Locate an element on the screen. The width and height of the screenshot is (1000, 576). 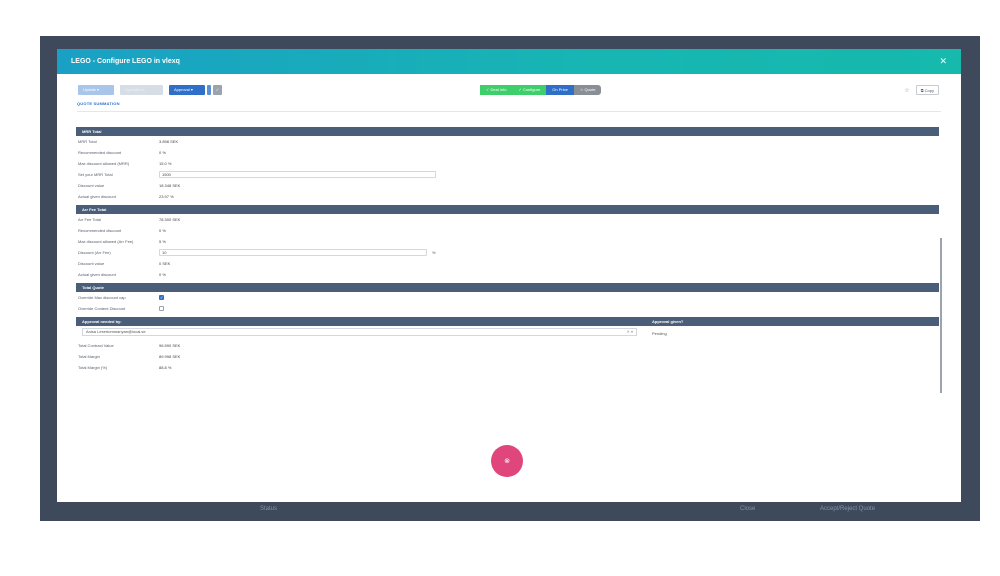
field-value: 96.590 SEK is located at coordinates (170, 345).